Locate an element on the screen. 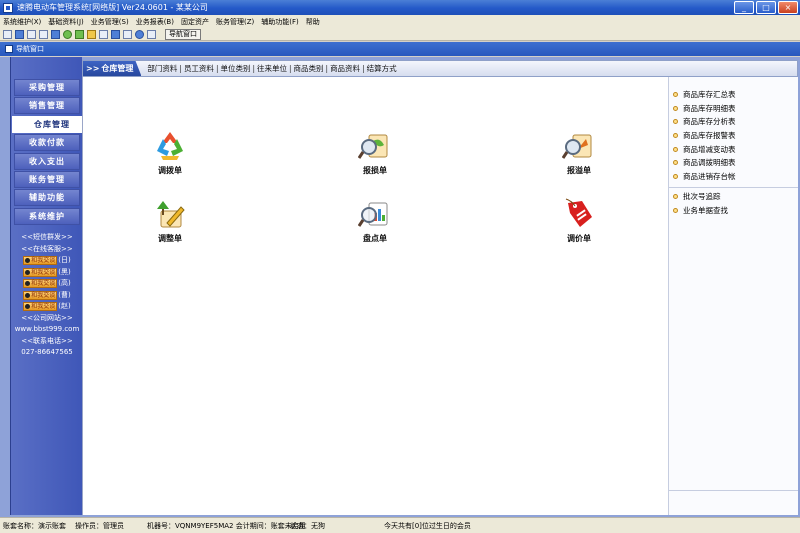 This screenshot has height=533, width=800. tab-window-icon is located at coordinates (9, 49).